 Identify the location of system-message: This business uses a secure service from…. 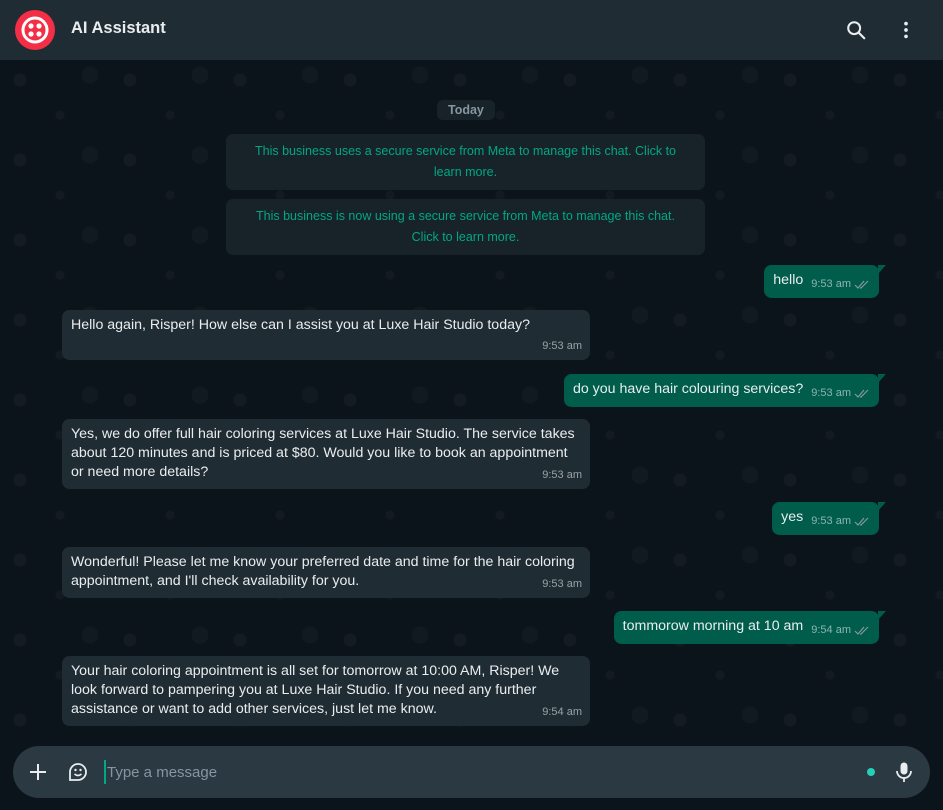
(465, 162).